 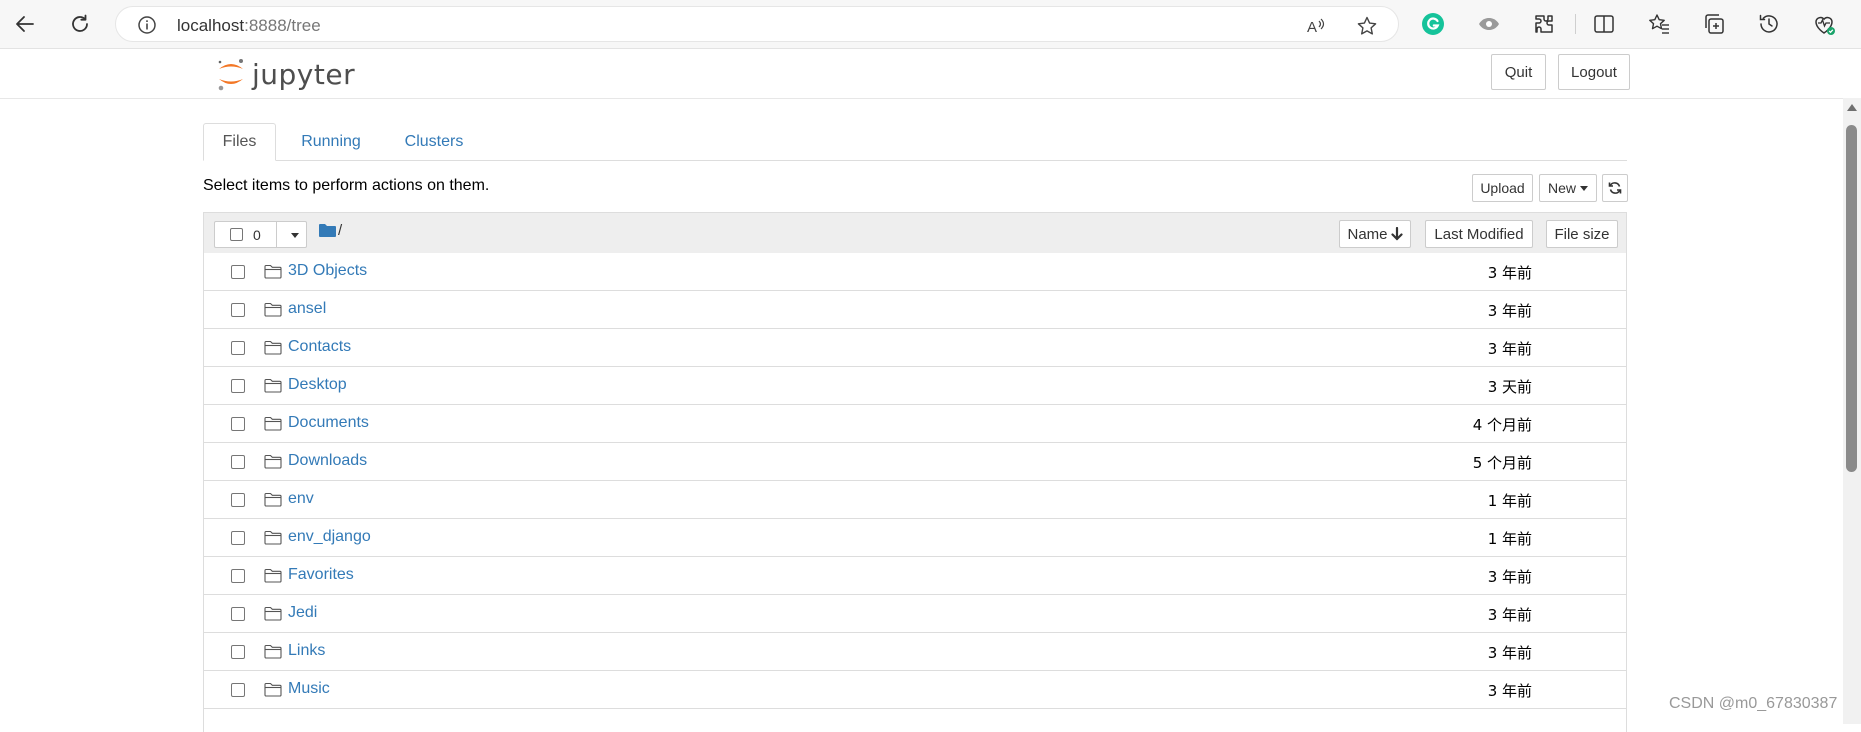 I want to click on scroll-up-arrow-icon, so click(x=1852, y=107).